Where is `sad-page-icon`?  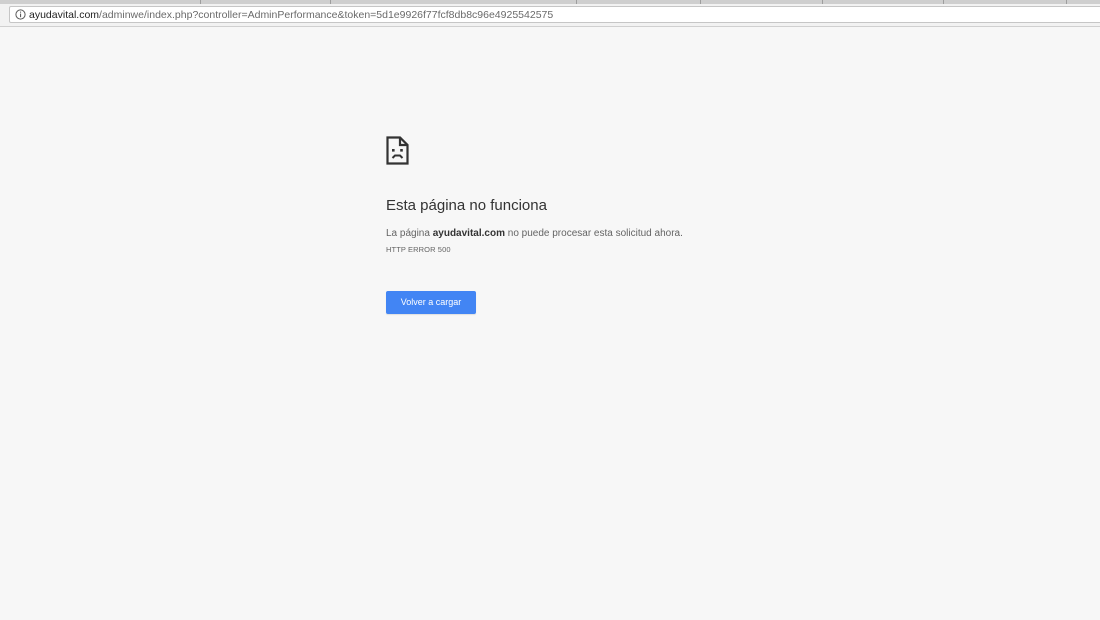
sad-page-icon is located at coordinates (397, 150).